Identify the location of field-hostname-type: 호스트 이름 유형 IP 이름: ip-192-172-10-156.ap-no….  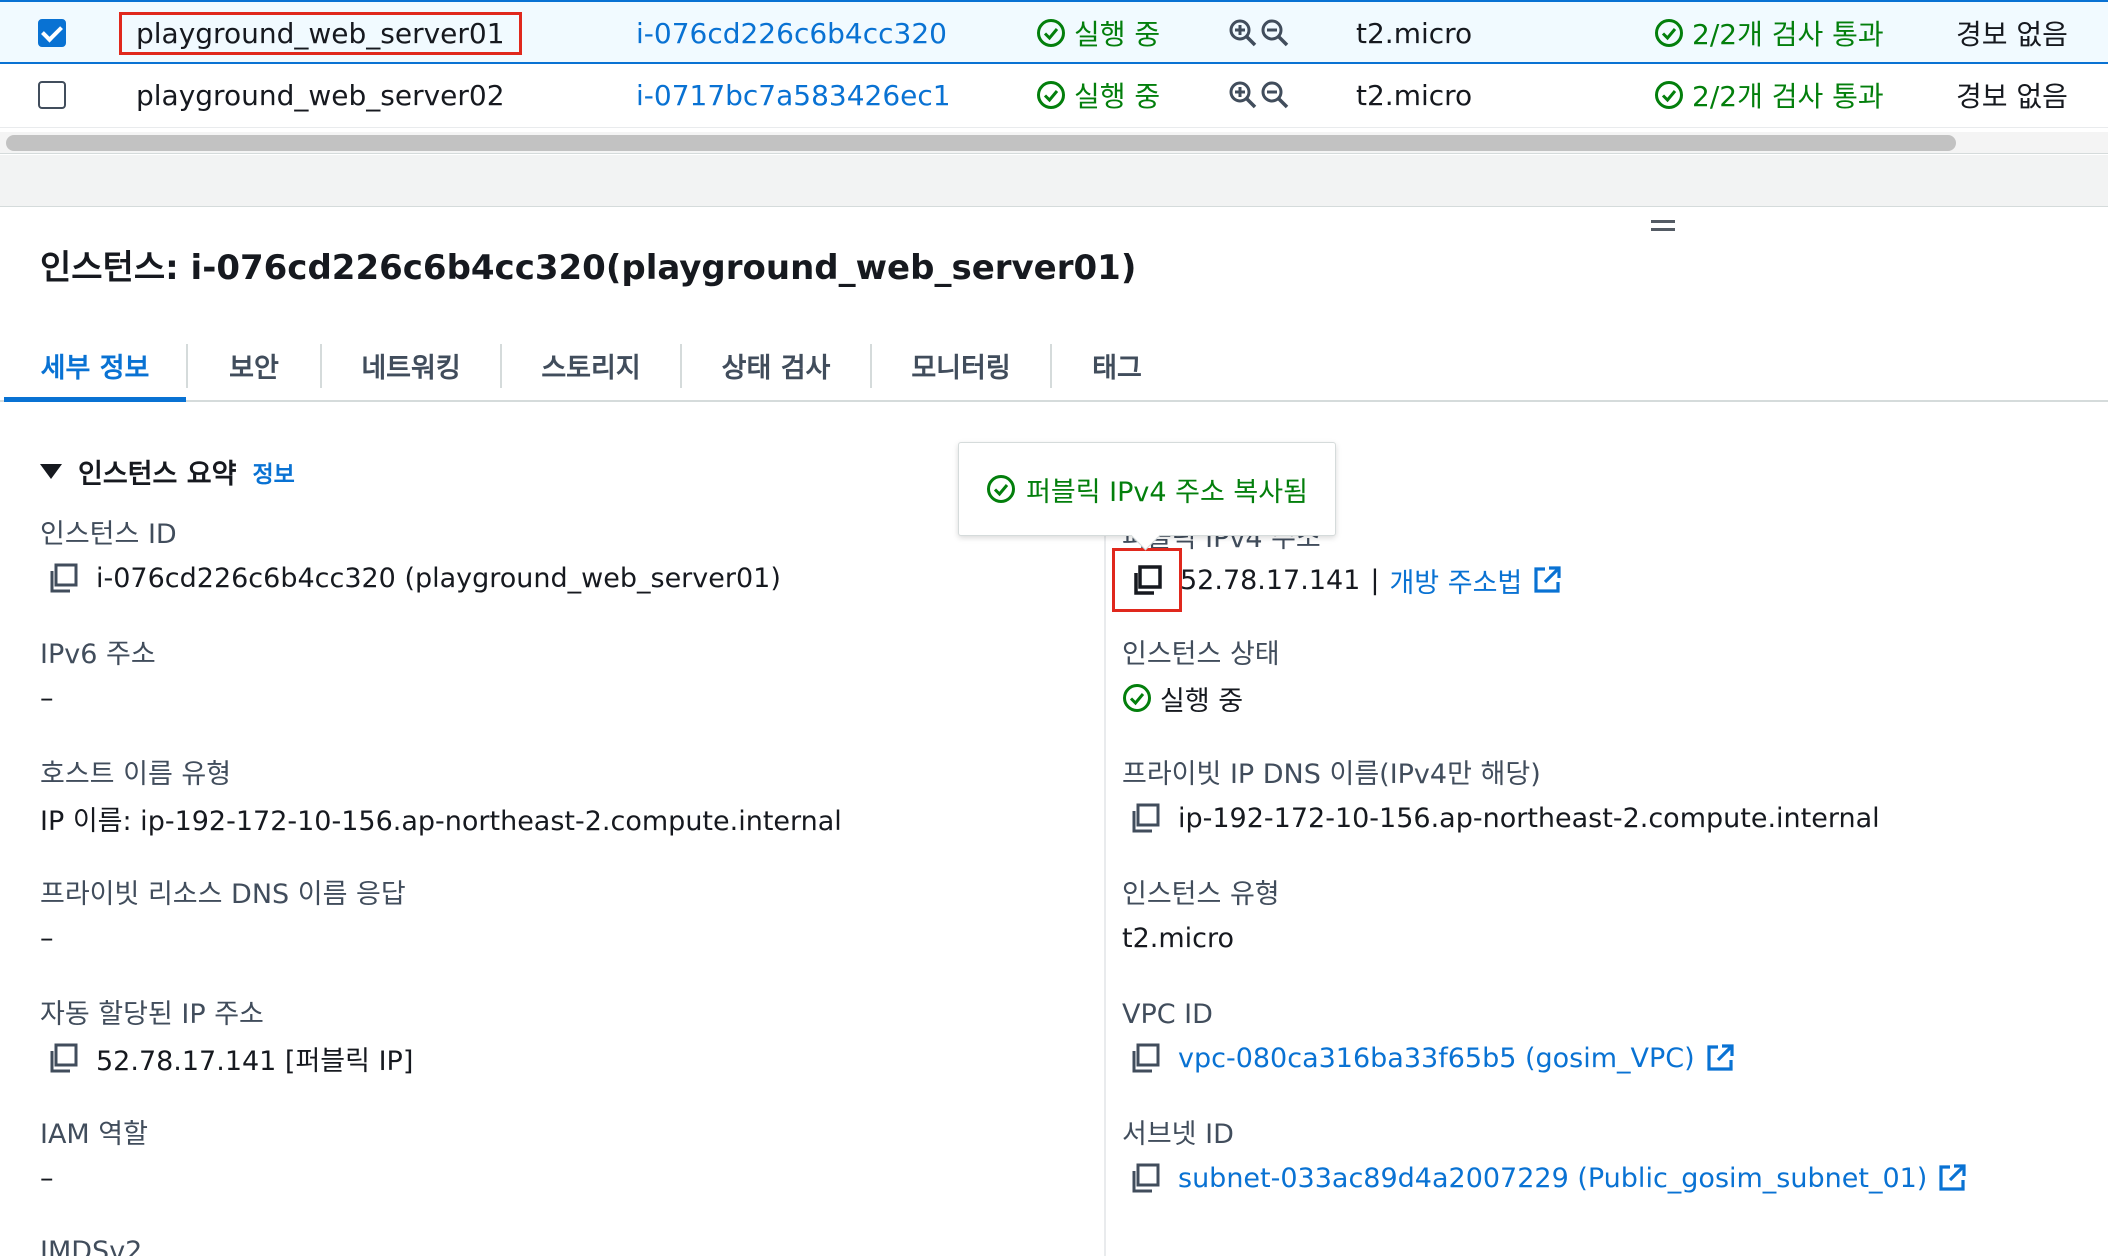
(441, 798).